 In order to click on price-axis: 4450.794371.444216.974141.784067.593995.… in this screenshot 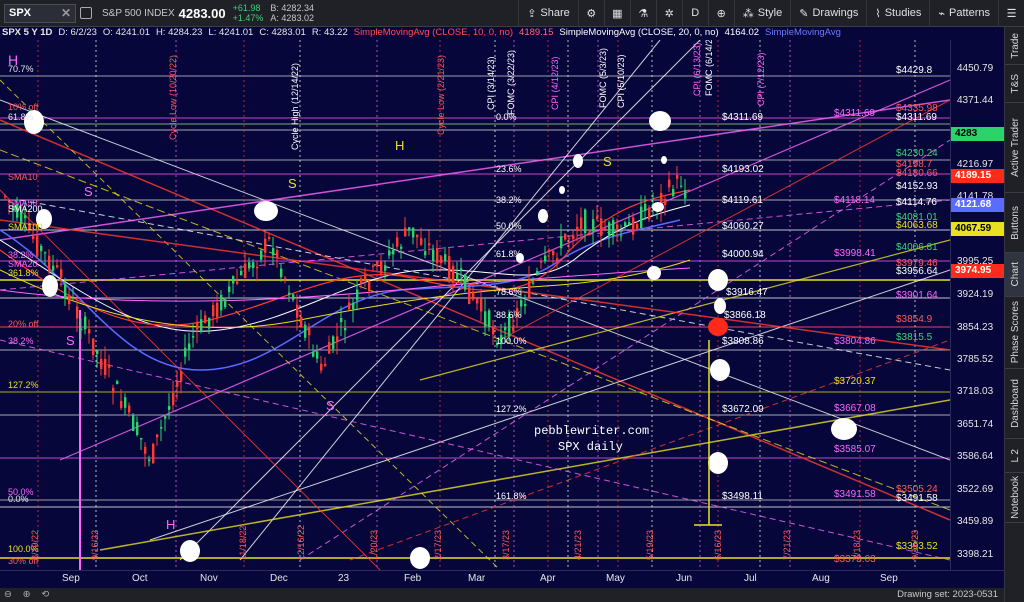, I will do `click(977, 305)`.